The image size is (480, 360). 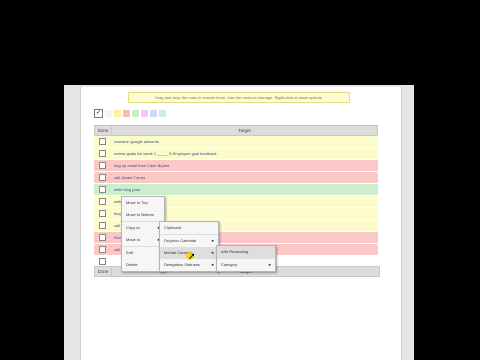 What do you see at coordinates (236, 178) in the screenshot?
I see `table-row: call Jessie Turner` at bounding box center [236, 178].